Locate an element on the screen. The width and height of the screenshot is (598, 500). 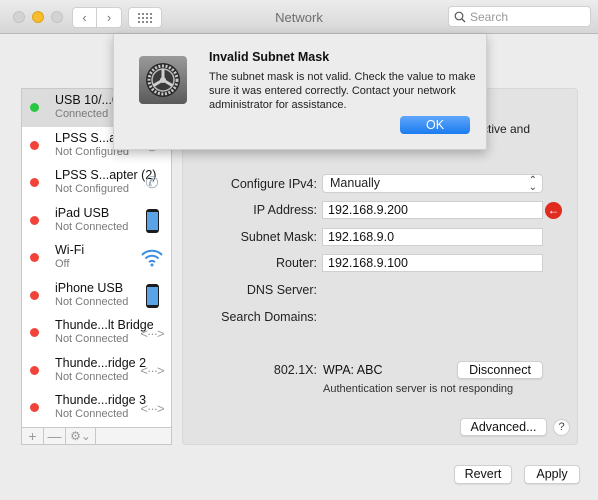
search-field: Search is located at coordinates (519, 16).